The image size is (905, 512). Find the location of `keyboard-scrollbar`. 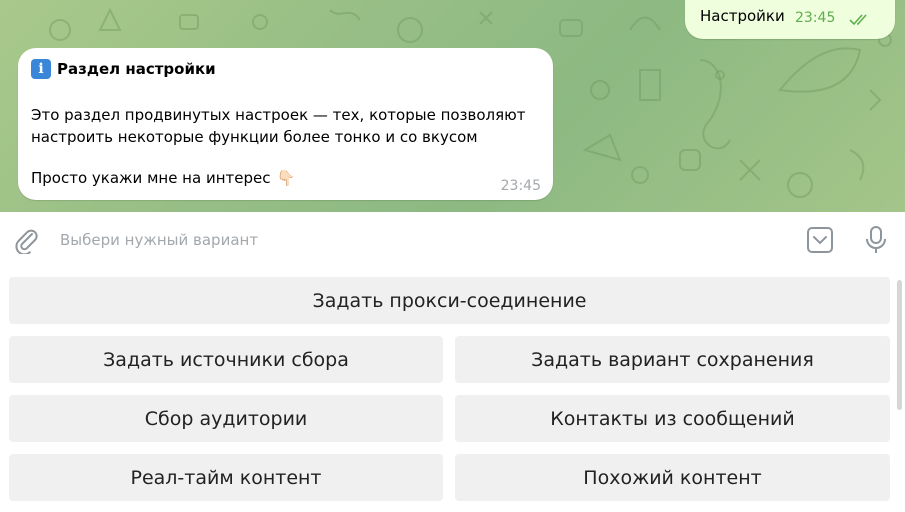

keyboard-scrollbar is located at coordinates (899, 345).